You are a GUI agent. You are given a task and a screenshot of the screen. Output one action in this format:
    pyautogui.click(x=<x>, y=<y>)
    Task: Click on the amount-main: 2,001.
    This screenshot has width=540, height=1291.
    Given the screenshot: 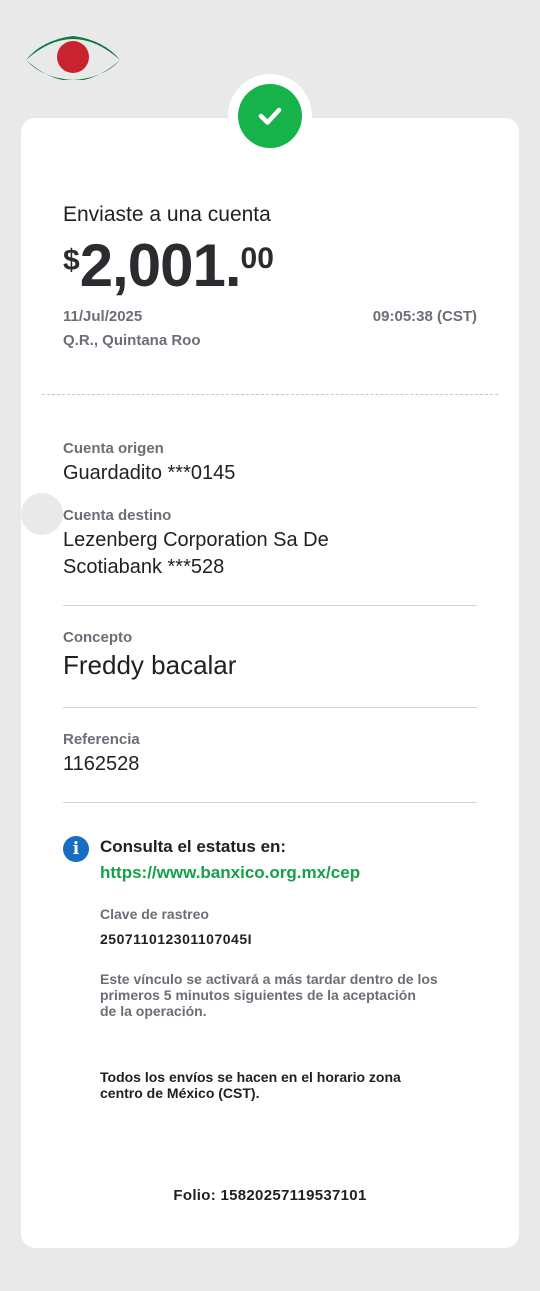 What is the action you would take?
    pyautogui.click(x=160, y=265)
    